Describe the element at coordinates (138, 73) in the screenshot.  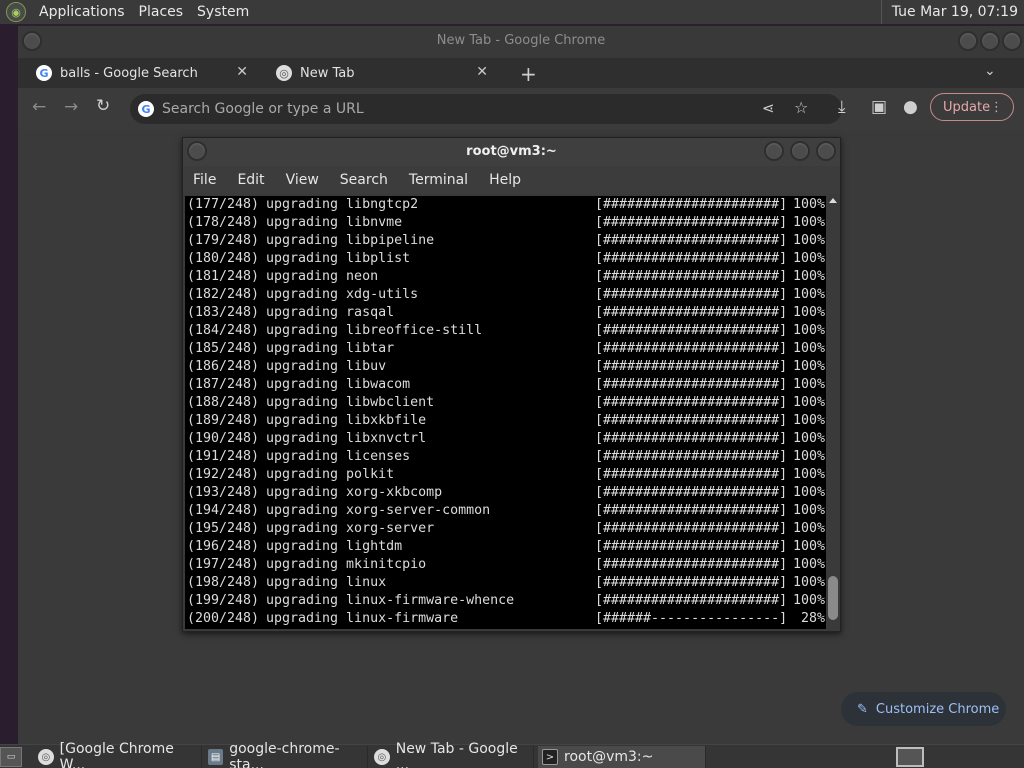
I see `tab-balls-search: G balls - Google Search ✕` at that location.